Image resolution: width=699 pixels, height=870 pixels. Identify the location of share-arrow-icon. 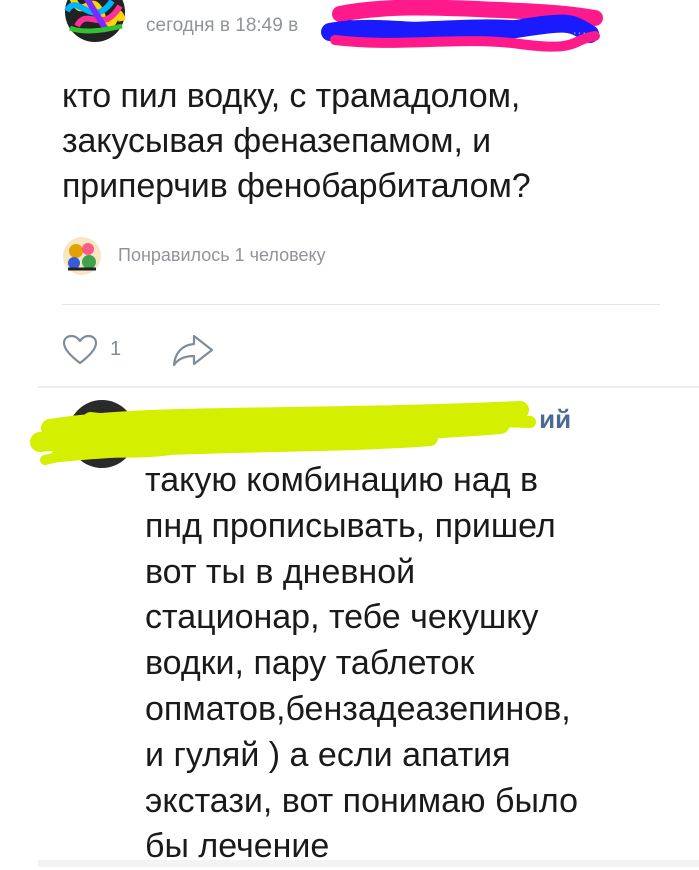
(193, 350).